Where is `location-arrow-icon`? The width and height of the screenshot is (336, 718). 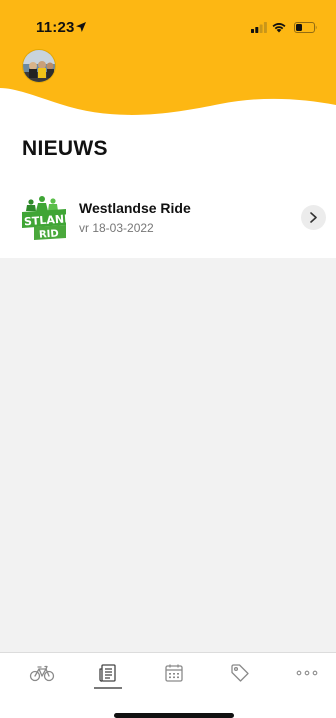
location-arrow-icon is located at coordinates (81, 27).